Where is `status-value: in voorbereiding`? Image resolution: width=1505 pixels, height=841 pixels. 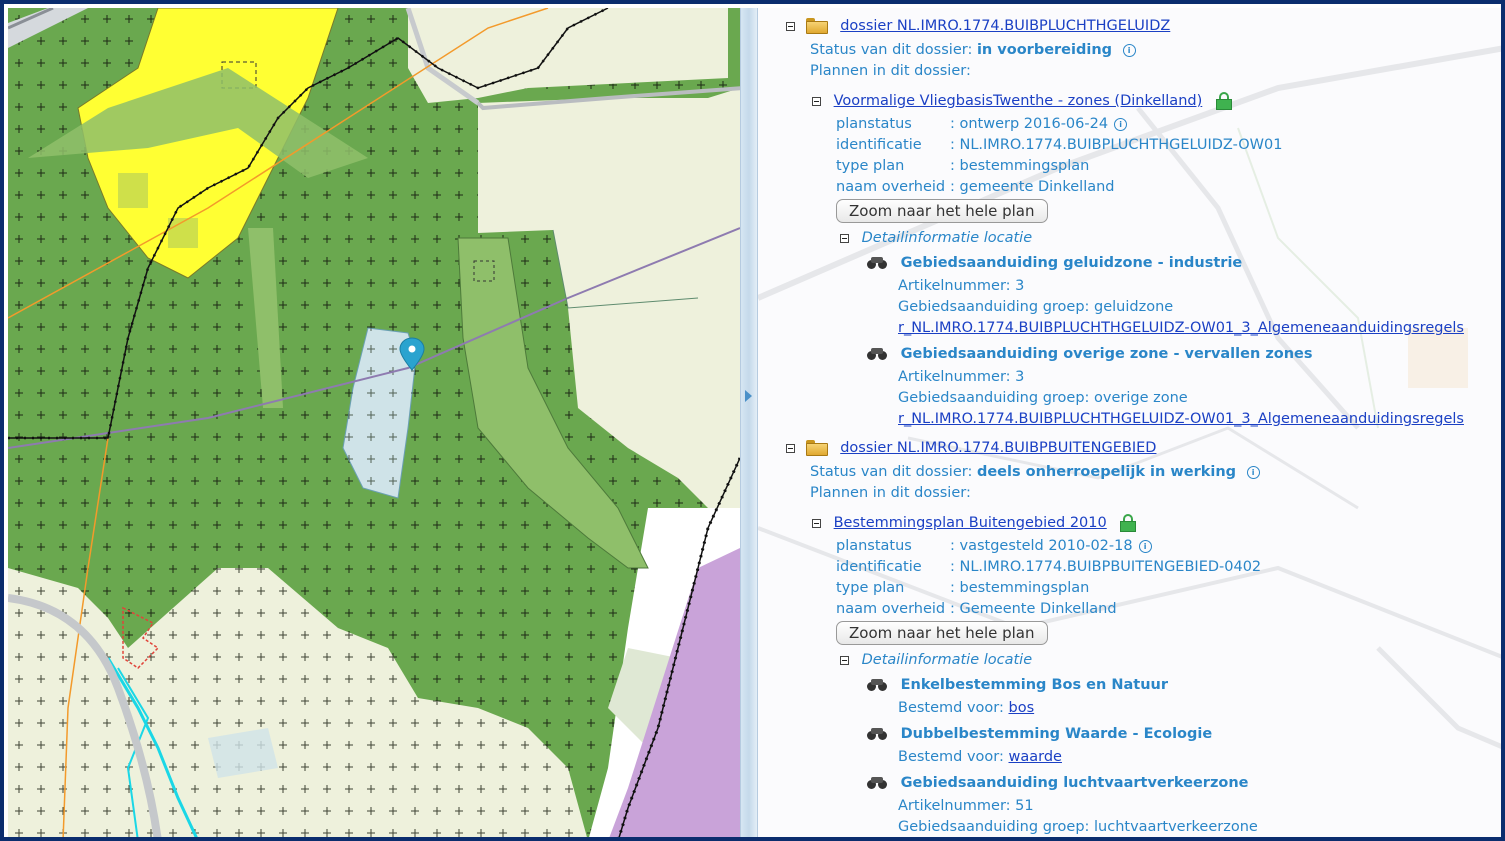
status-value: in voorbereiding is located at coordinates (1044, 50).